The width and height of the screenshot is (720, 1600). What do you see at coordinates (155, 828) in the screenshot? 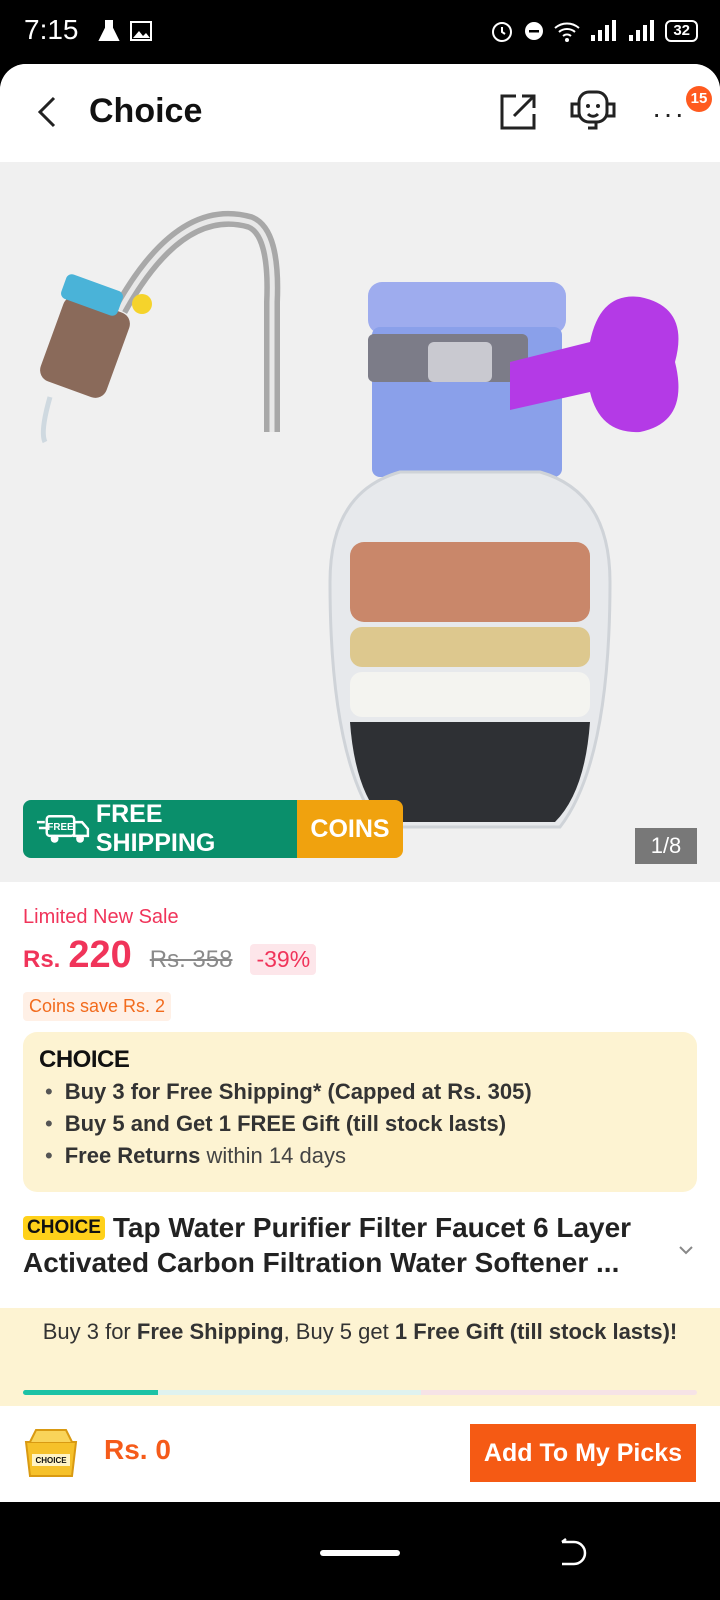
I see `free-shipping-text: FREE SHIPPING` at bounding box center [155, 828].